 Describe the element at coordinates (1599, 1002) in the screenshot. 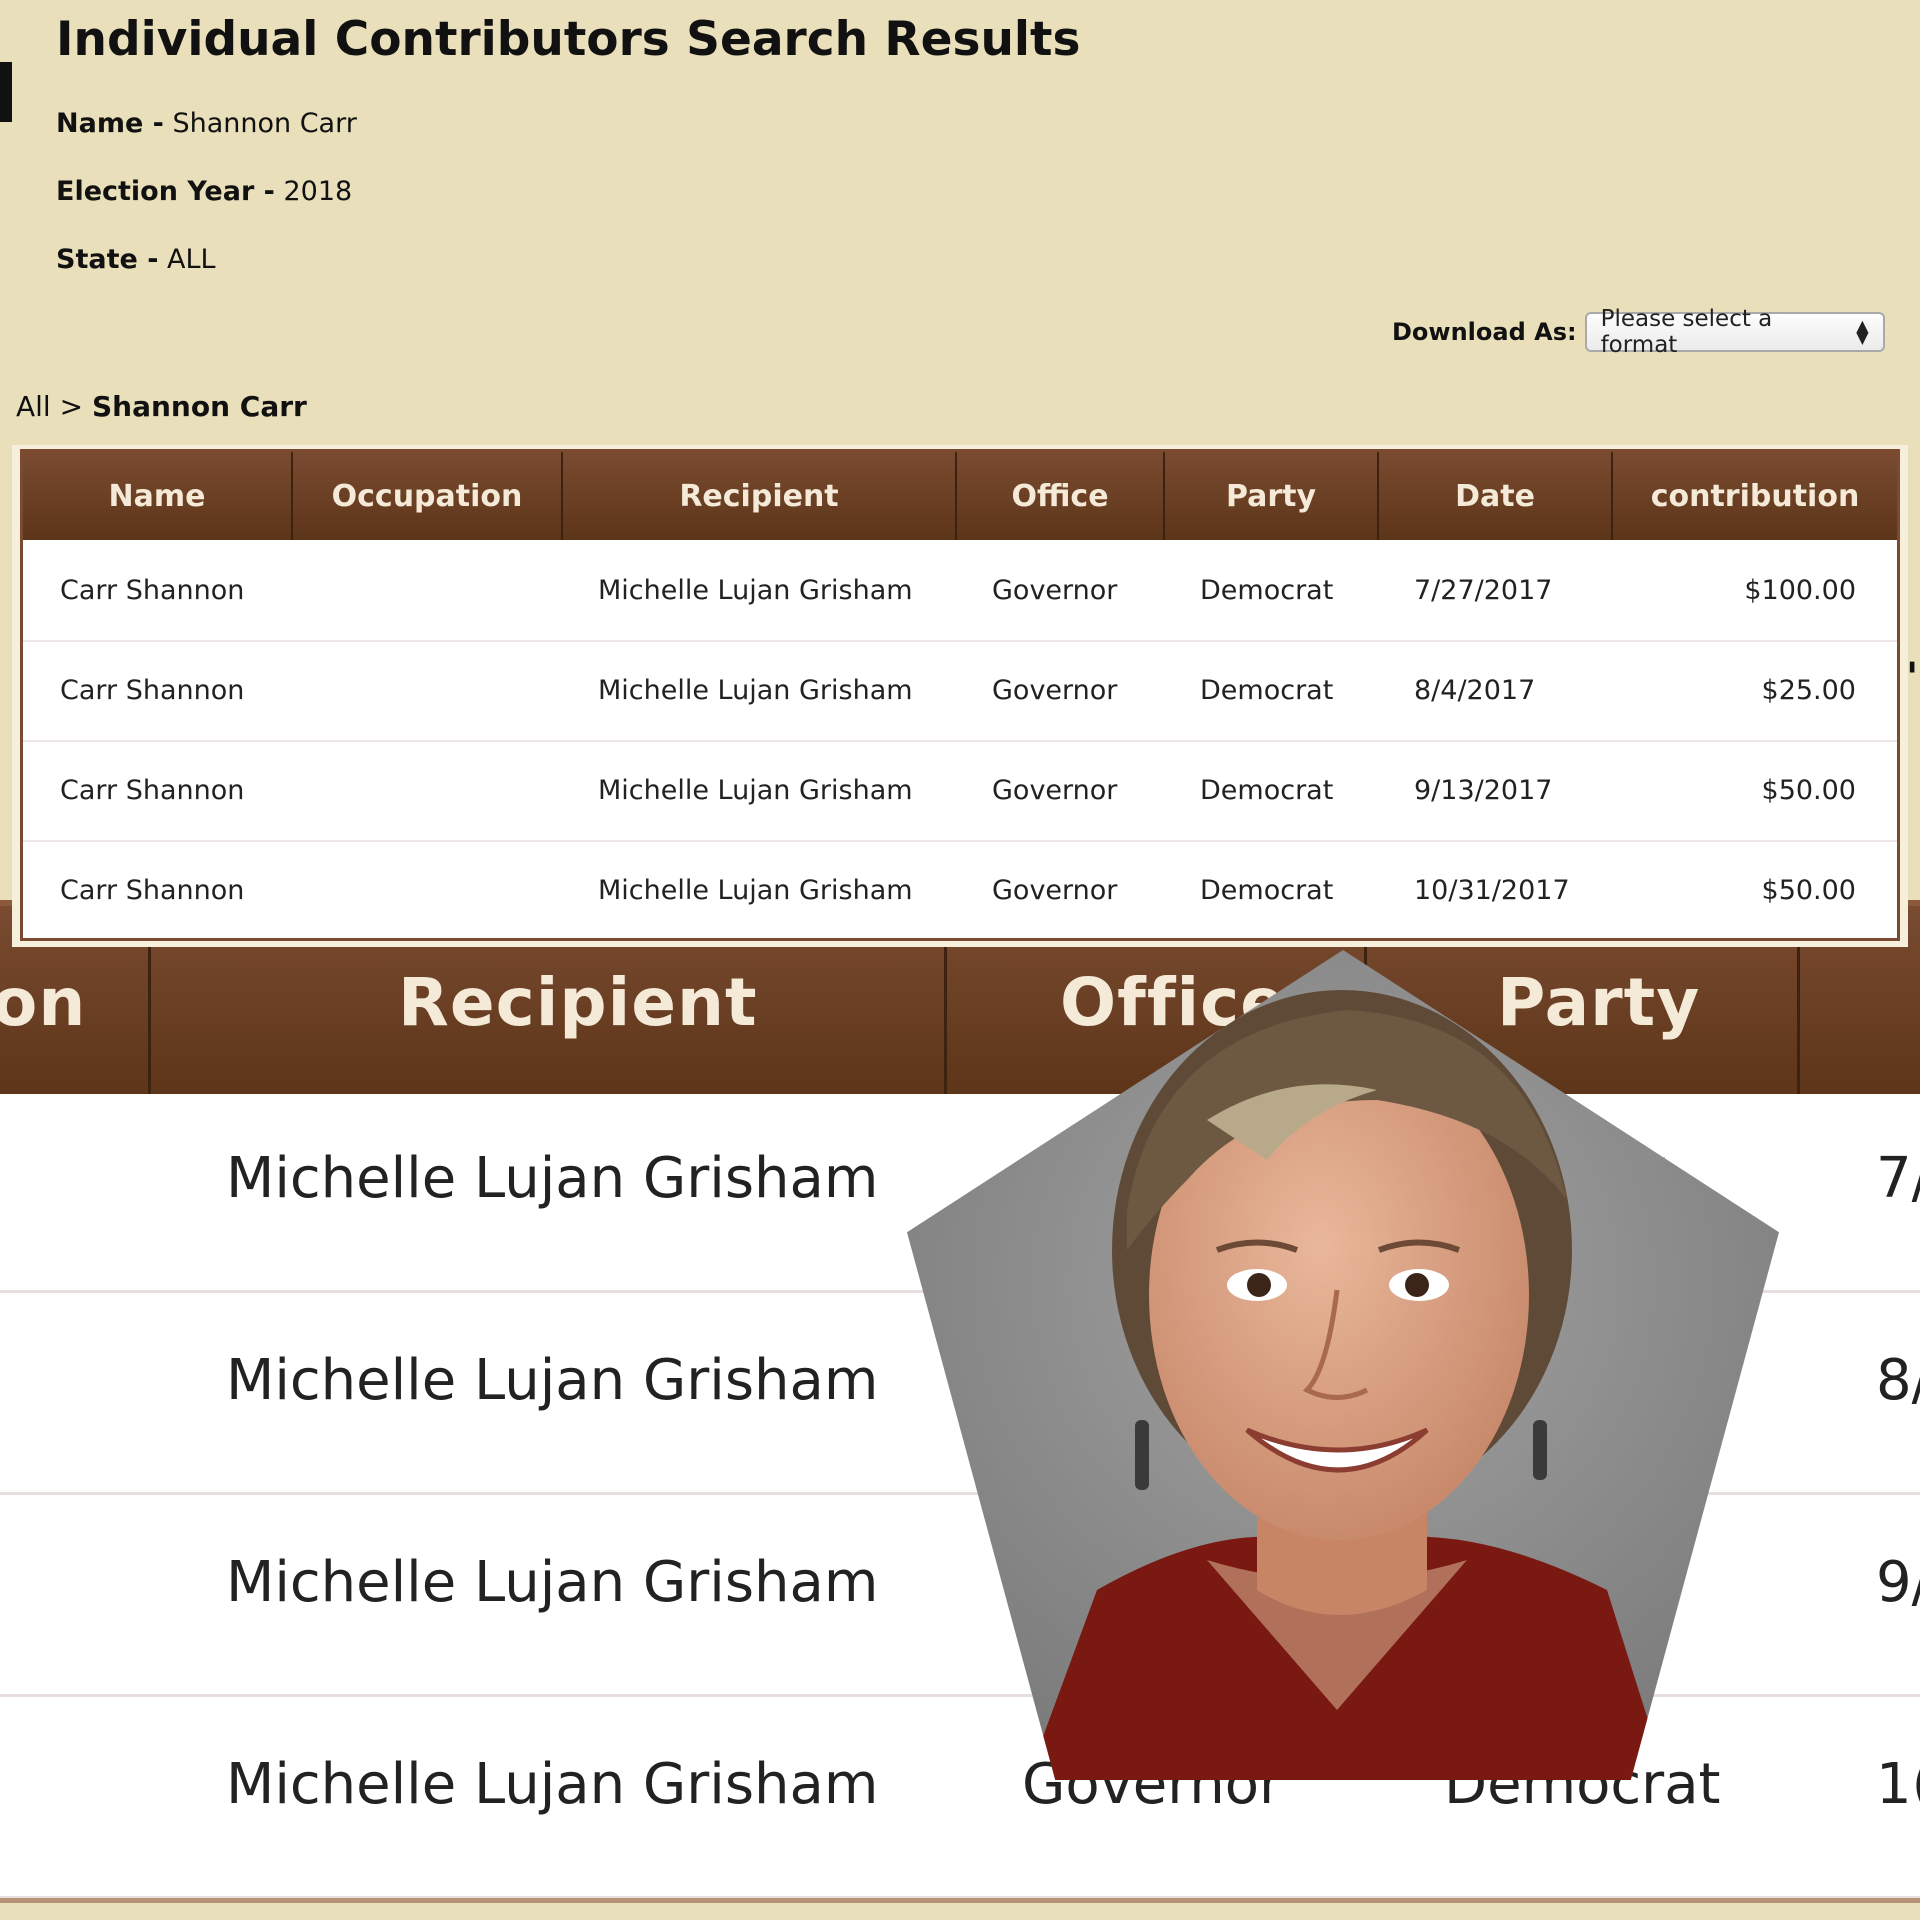

I see `zoomed-header-party: Party` at that location.